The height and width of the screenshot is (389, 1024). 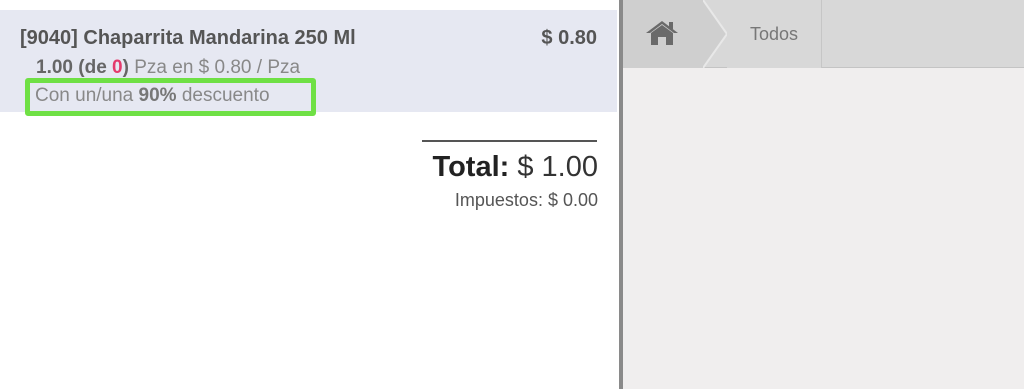 What do you see at coordinates (715, 34) in the screenshot?
I see `breadcrumb-chevron-icon` at bounding box center [715, 34].